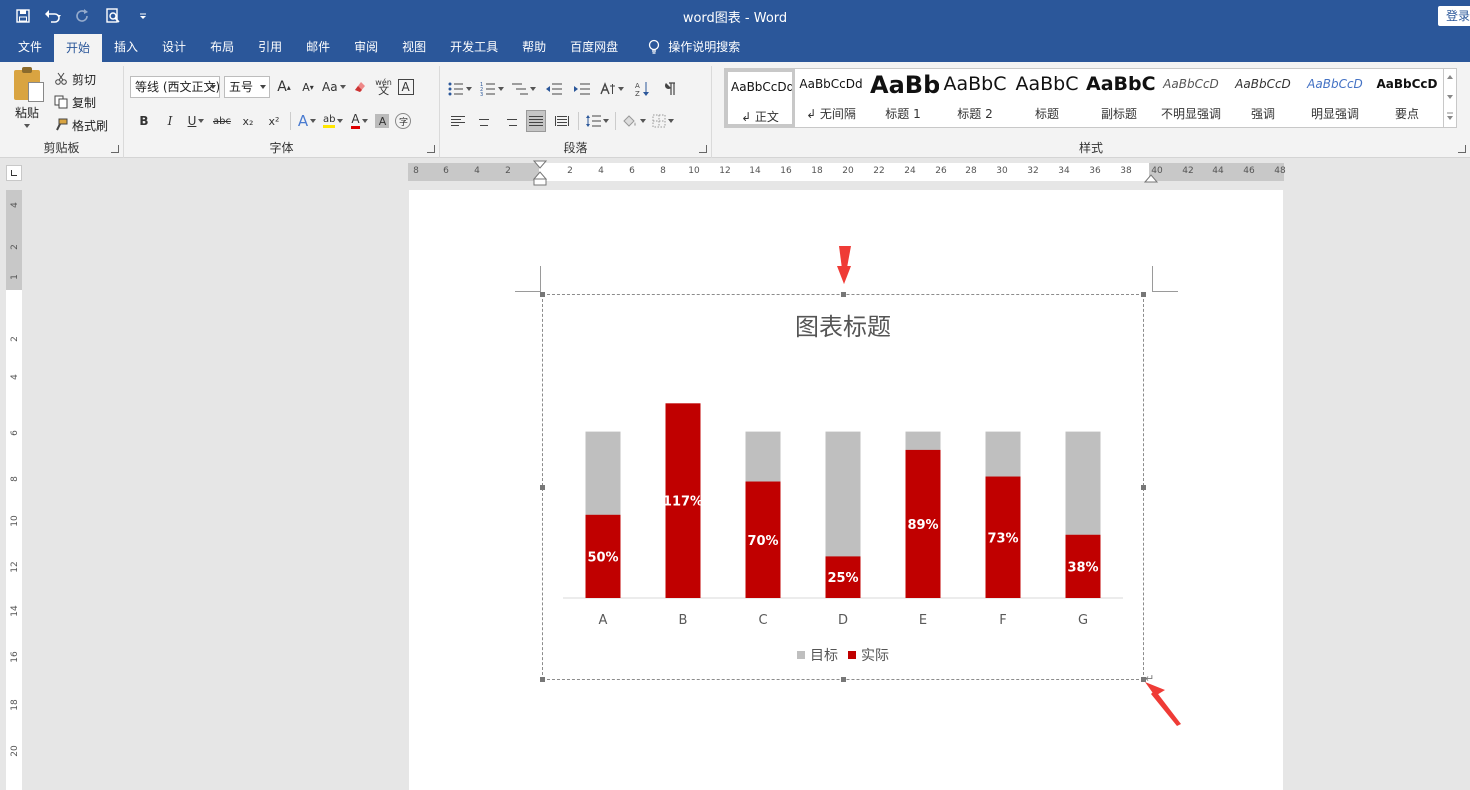  I want to click on tell-me-search: 操作说明搜索, so click(694, 47).